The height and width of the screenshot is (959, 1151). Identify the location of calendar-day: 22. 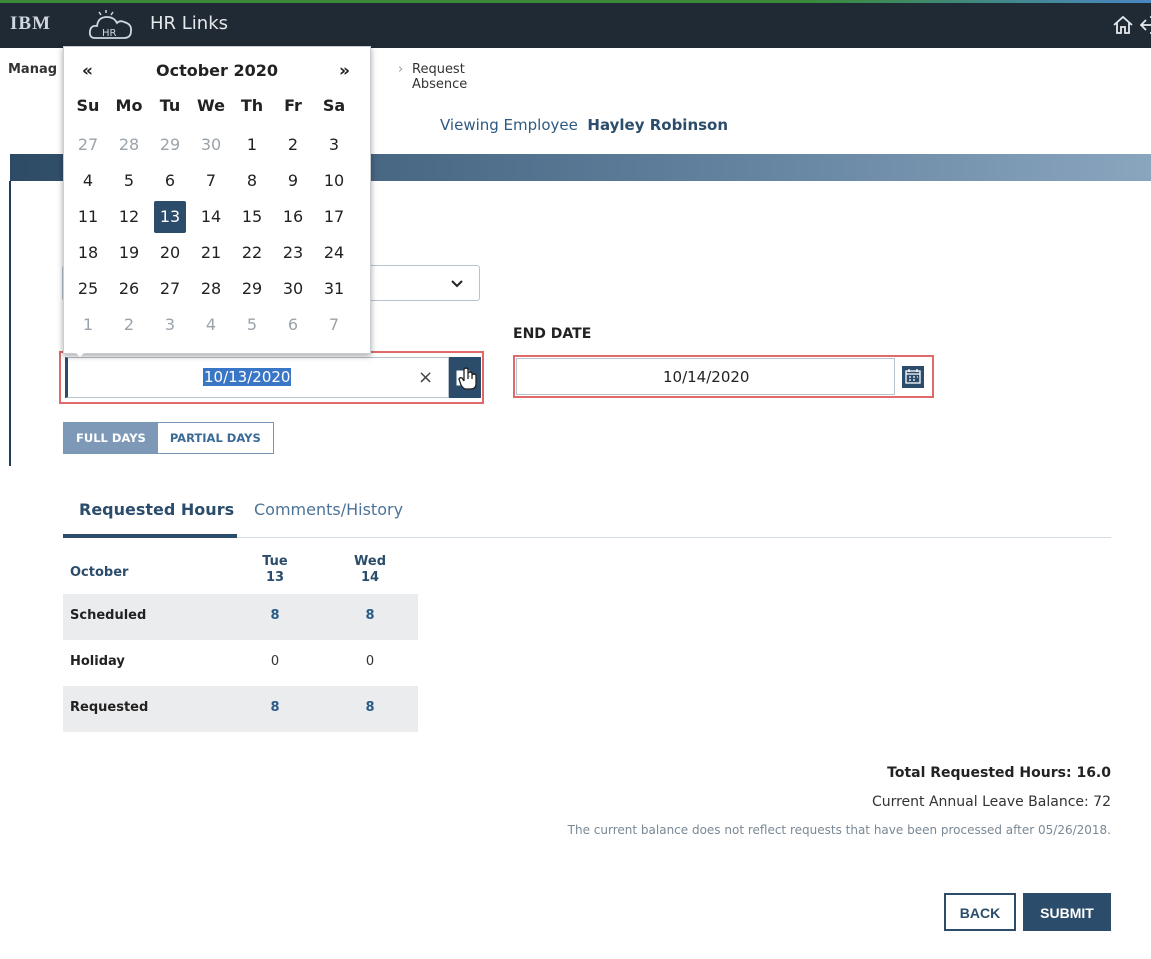
(252, 253).